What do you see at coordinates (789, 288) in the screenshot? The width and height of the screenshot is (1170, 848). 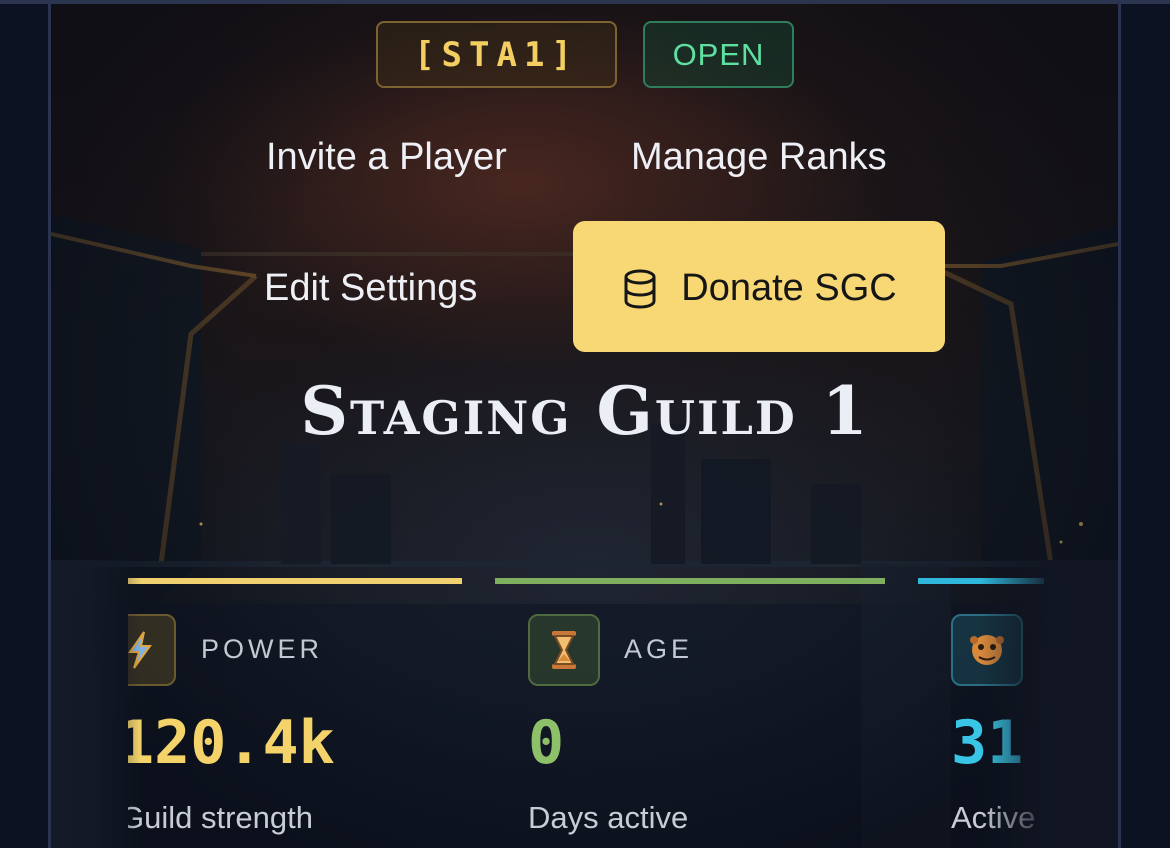 I see `donate-label: Donate SGC` at bounding box center [789, 288].